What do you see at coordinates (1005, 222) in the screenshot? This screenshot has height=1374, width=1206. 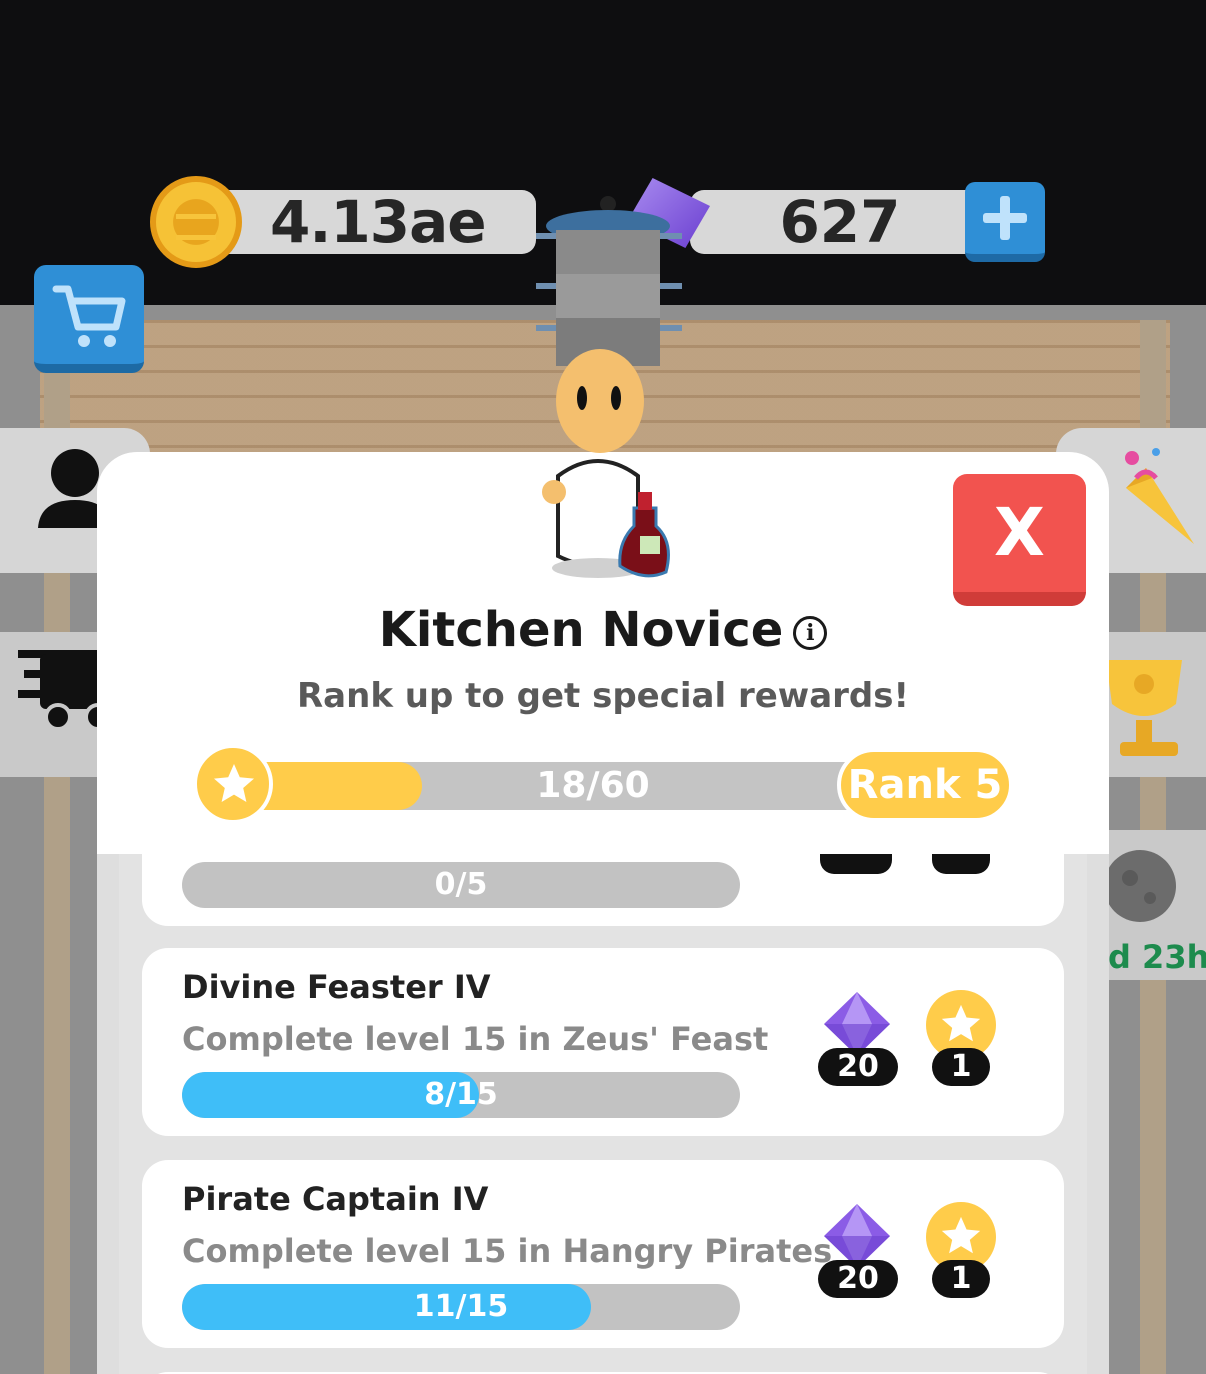 I see `add-gems-button` at bounding box center [1005, 222].